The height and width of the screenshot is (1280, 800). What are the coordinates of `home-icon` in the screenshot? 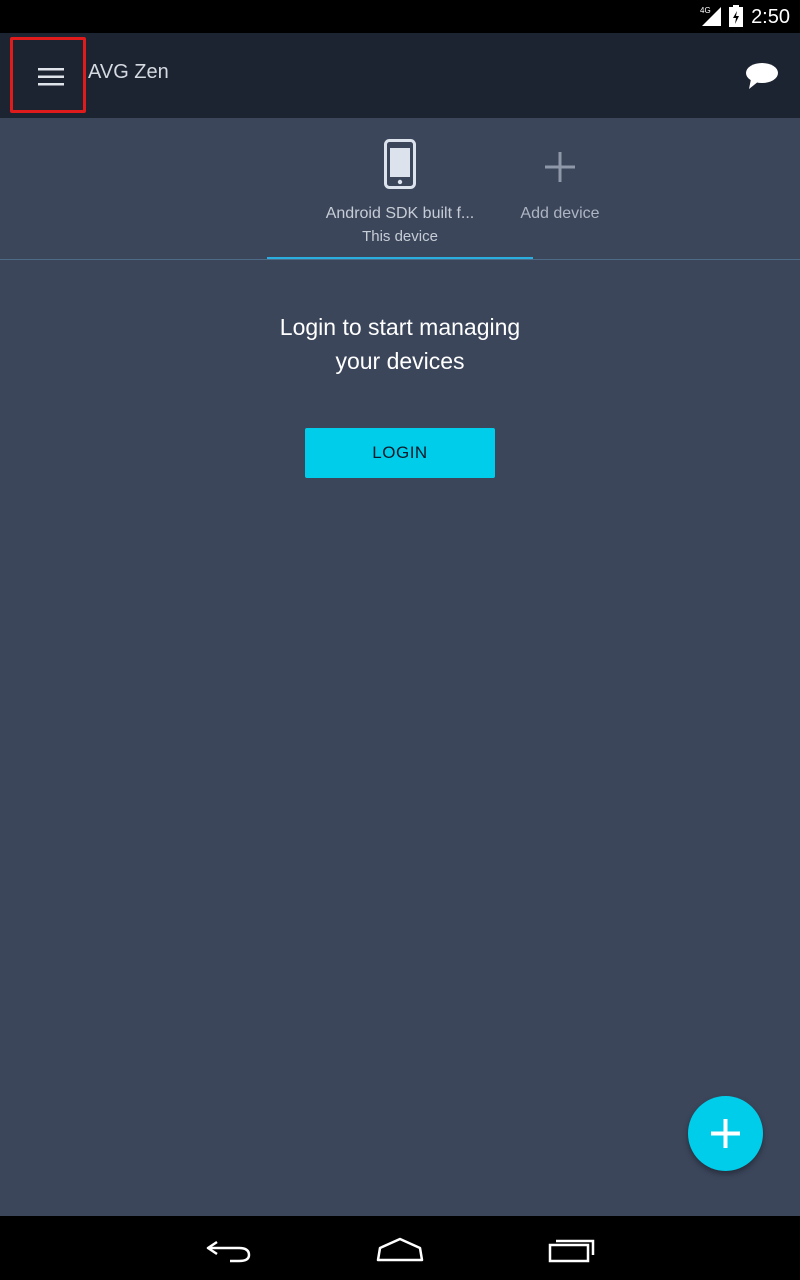 It's located at (400, 1250).